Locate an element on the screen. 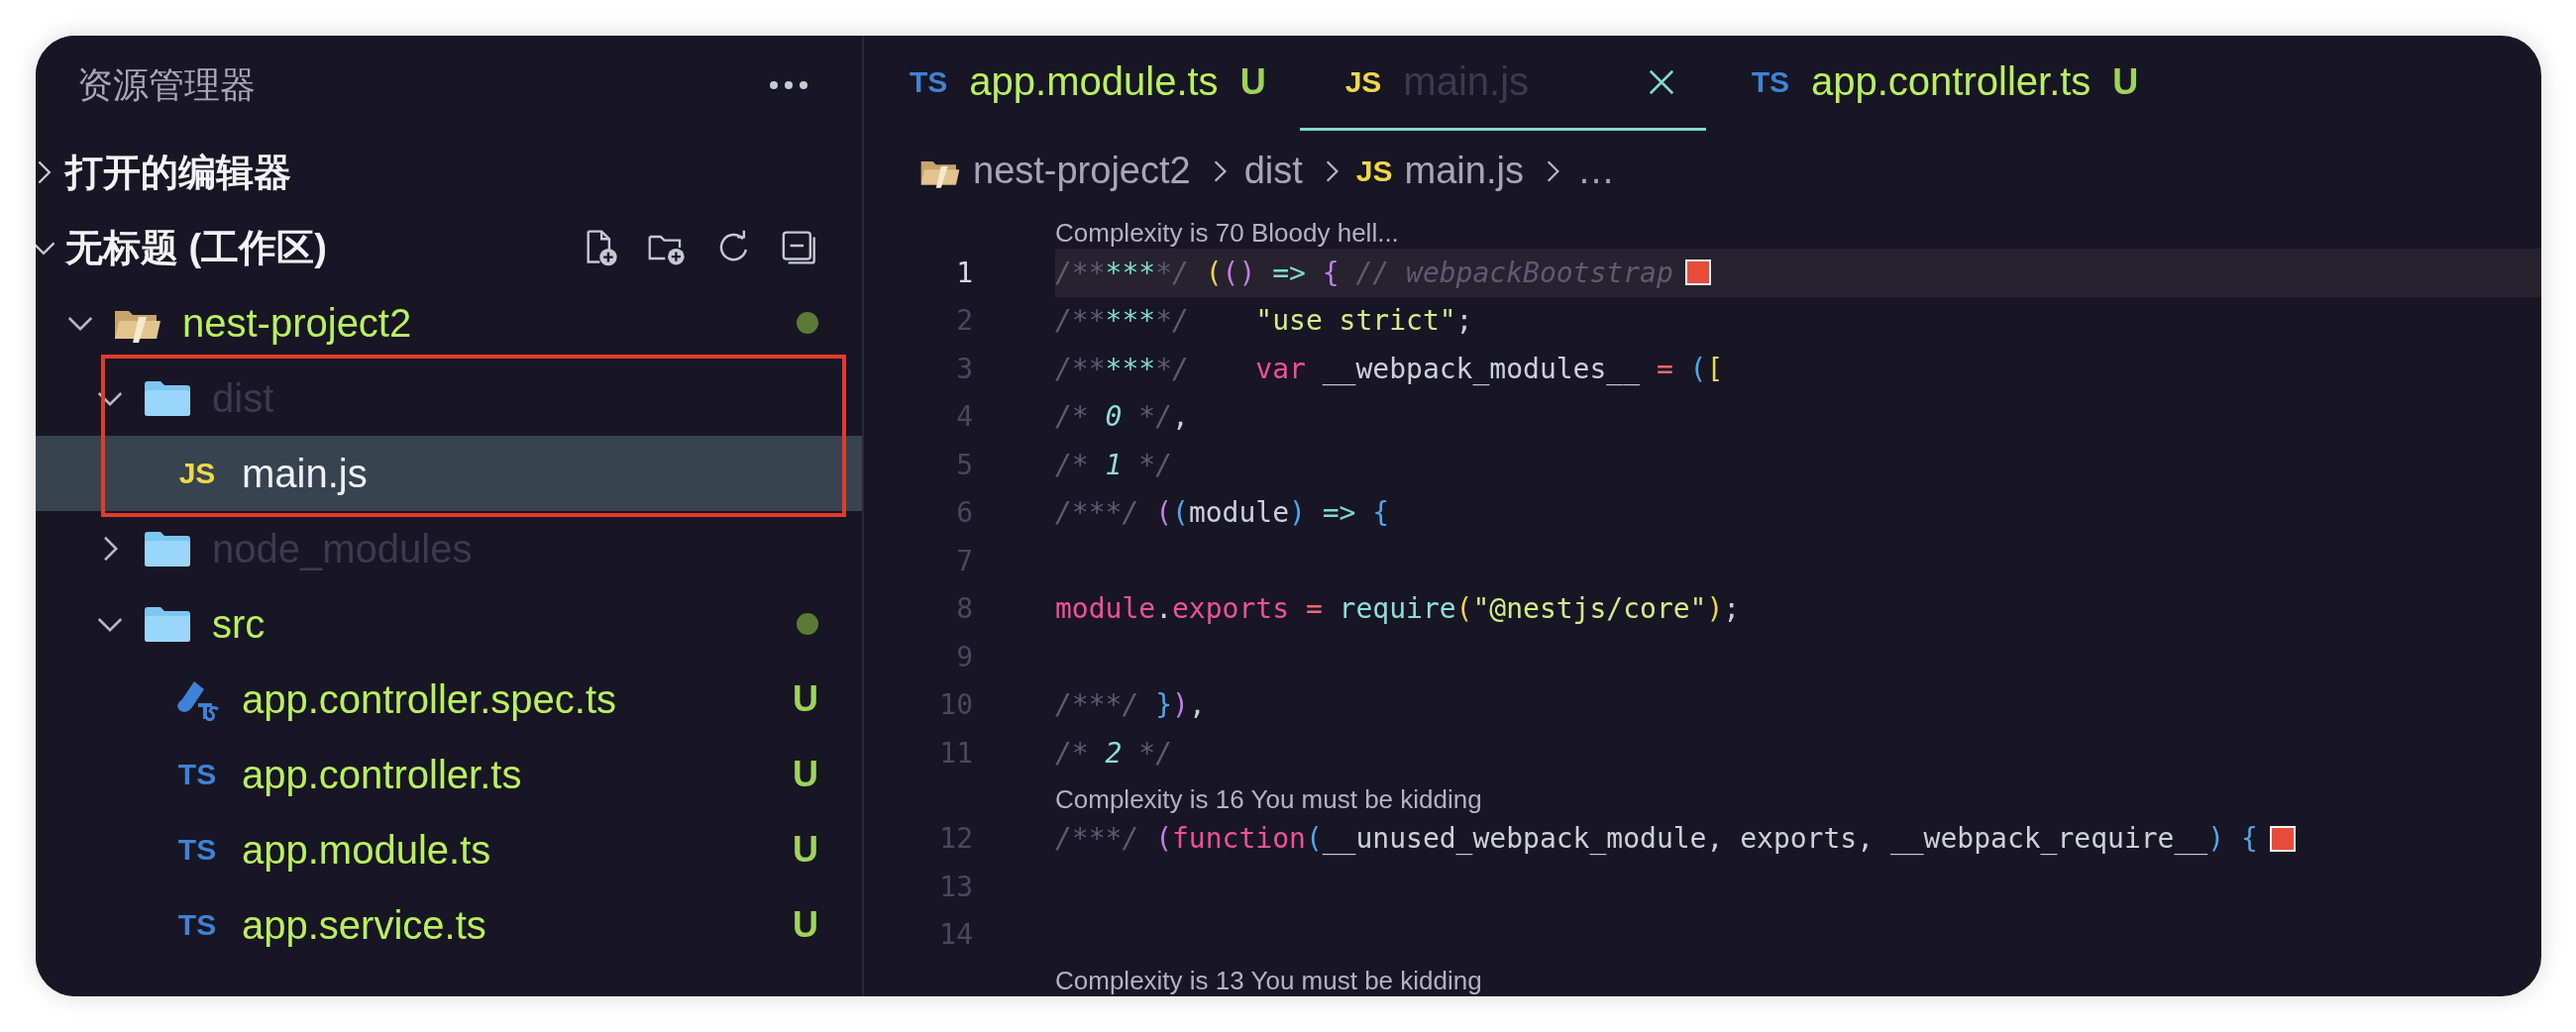 This screenshot has width=2576, height=1032. tree-item: nest-project2 is located at coordinates (449, 323).